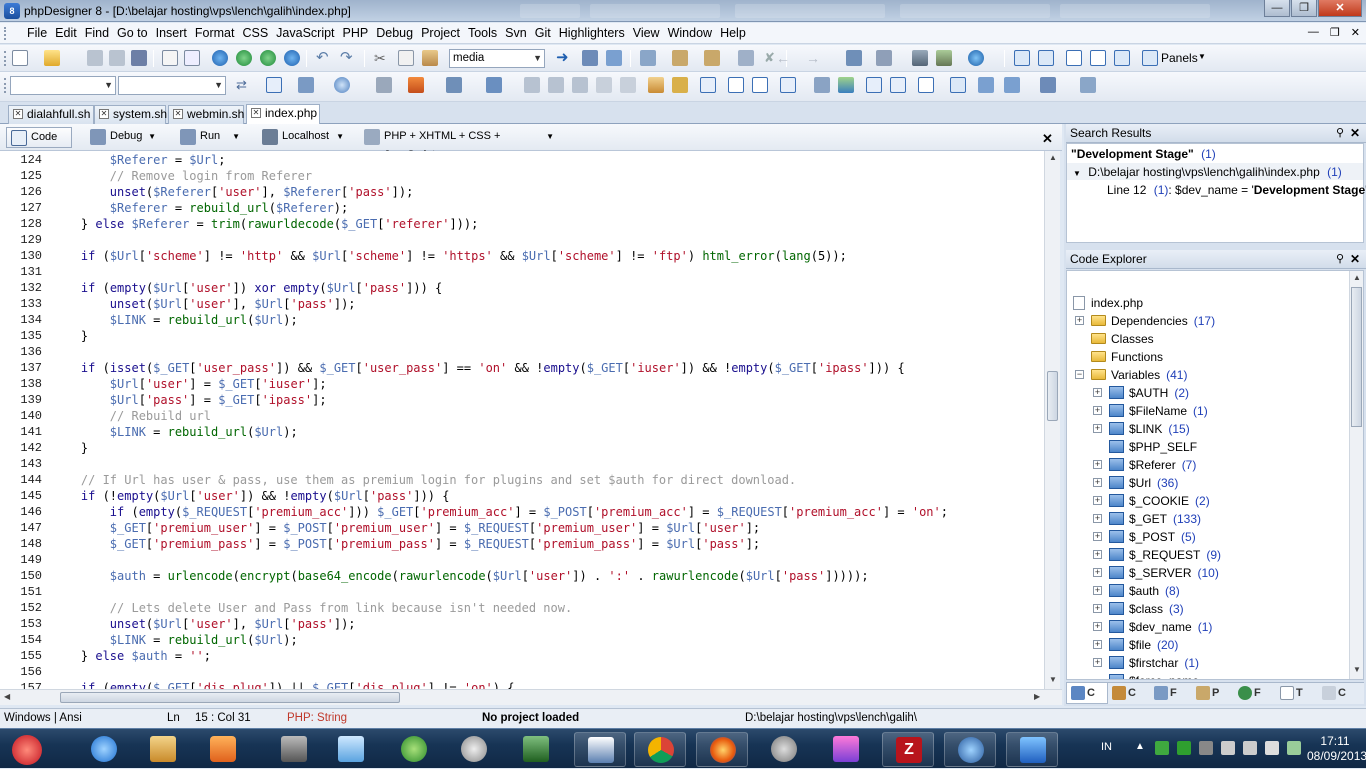  What do you see at coordinates (628, 85) in the screenshot?
I see `uncomment-icon` at bounding box center [628, 85].